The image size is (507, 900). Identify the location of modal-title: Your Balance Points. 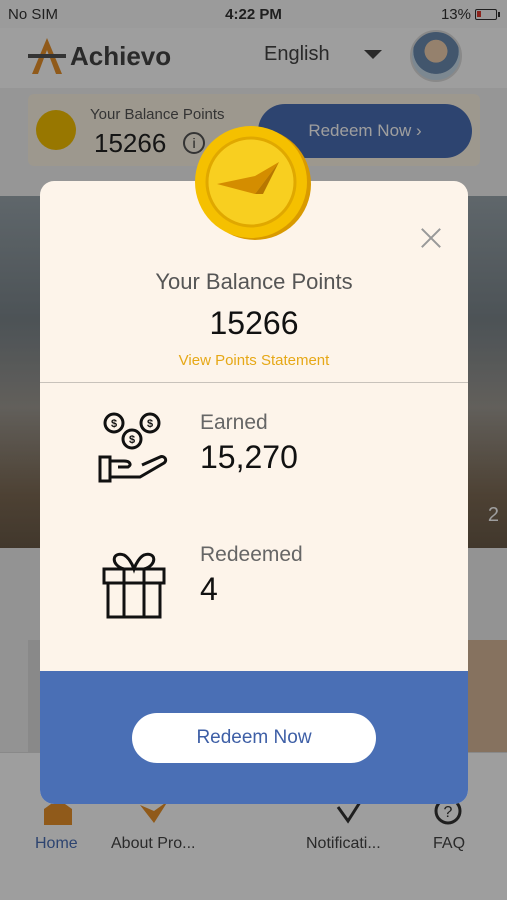
(254, 281).